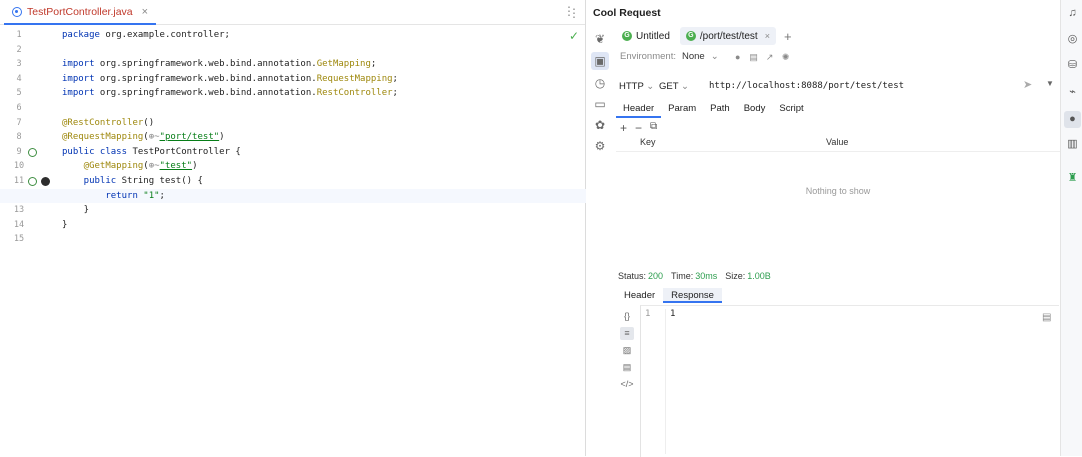  Describe the element at coordinates (861, 86) in the screenshot. I see `url-input` at that location.